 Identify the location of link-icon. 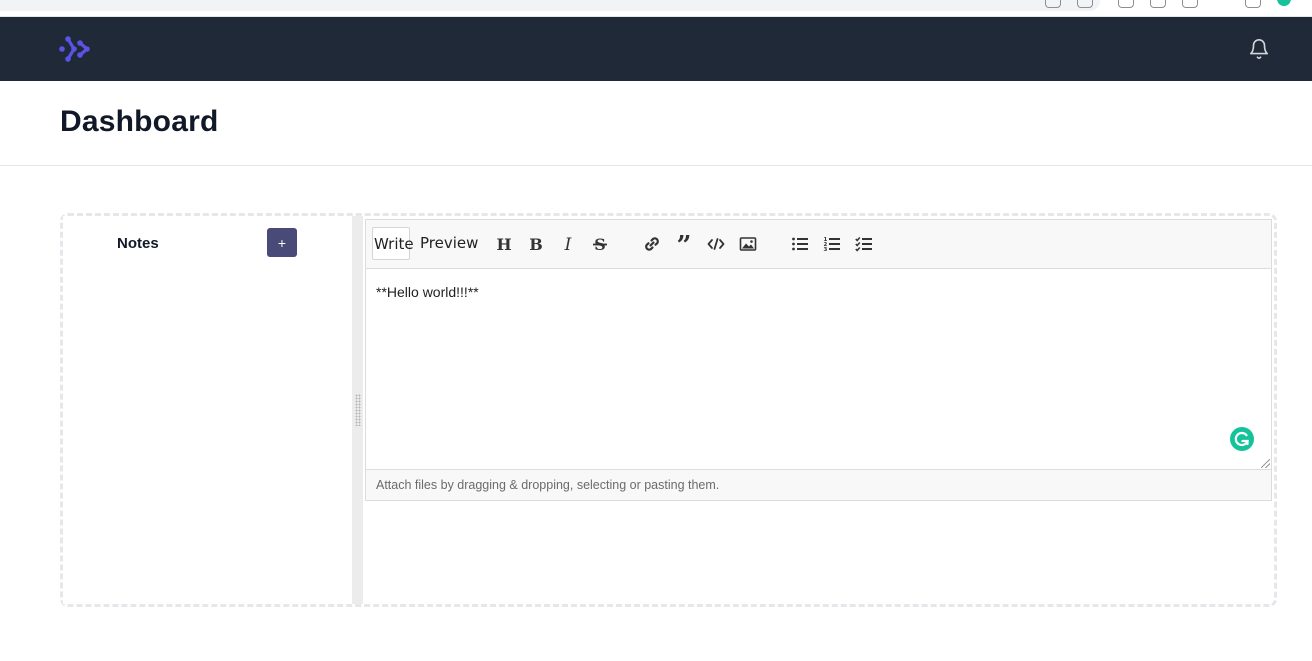
(652, 244).